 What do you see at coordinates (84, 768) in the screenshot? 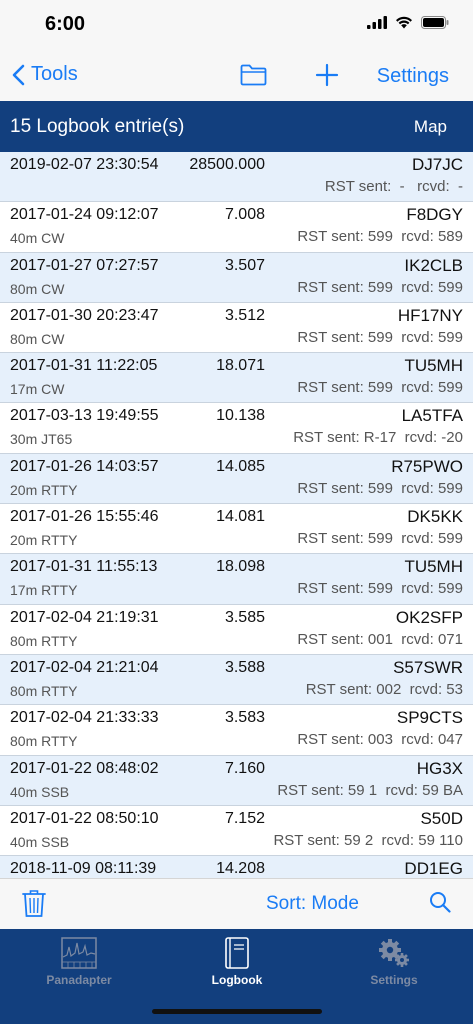
I see `entry-datetime: 2017-01-22 08:48:02` at bounding box center [84, 768].